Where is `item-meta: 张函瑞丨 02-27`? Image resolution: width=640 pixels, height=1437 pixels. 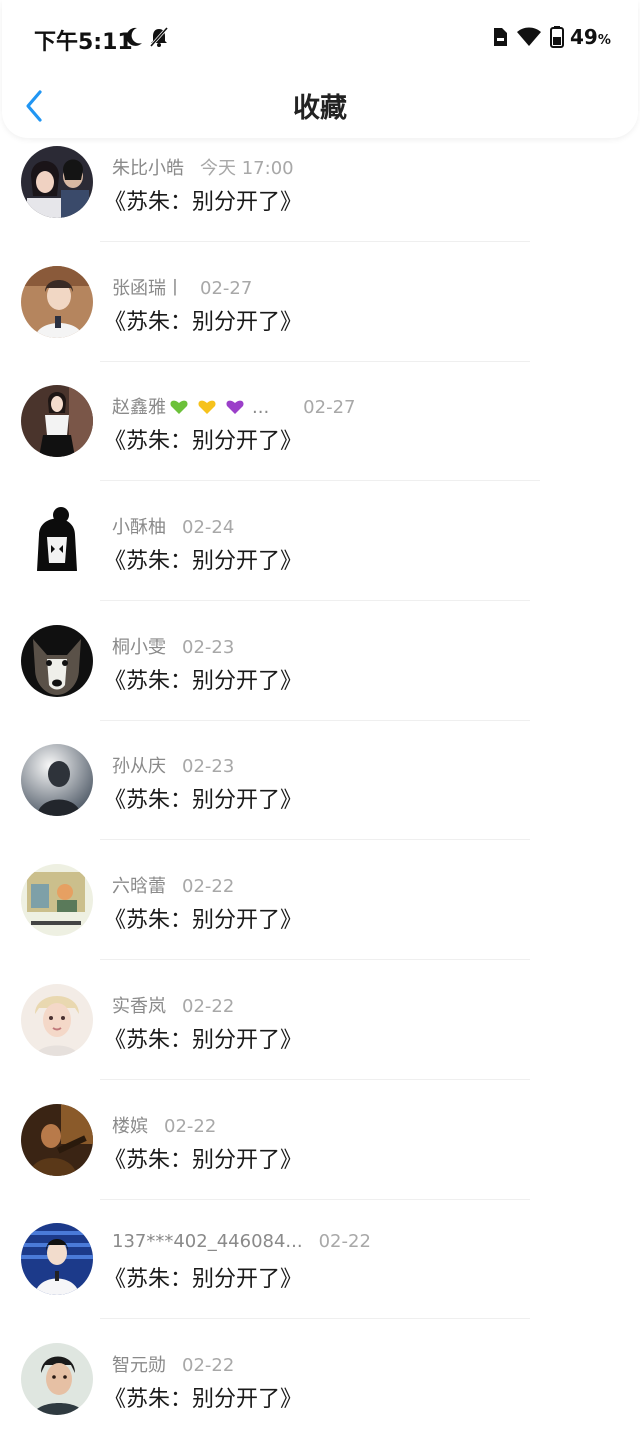
item-meta: 张函瑞丨 02-27 is located at coordinates (182, 287).